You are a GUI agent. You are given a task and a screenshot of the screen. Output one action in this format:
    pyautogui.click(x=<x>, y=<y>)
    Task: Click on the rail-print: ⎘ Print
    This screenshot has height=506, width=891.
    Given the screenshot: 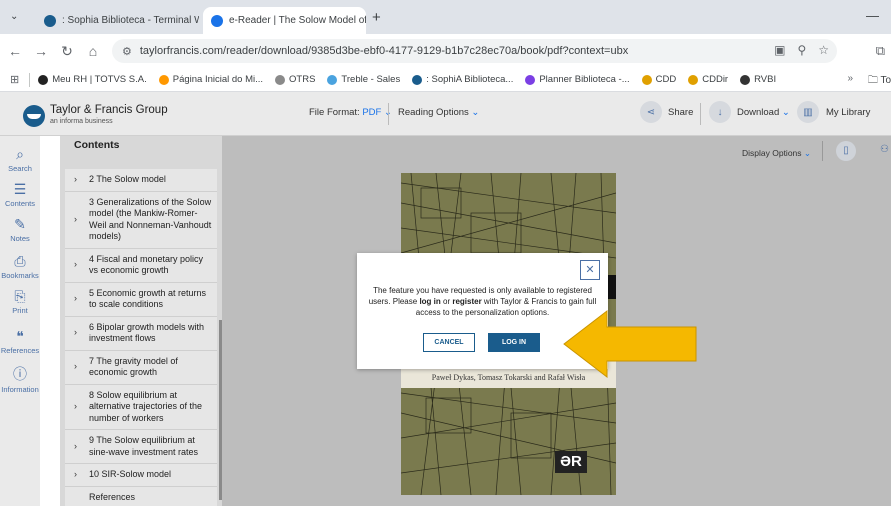 What is the action you would take?
    pyautogui.click(x=20, y=301)
    